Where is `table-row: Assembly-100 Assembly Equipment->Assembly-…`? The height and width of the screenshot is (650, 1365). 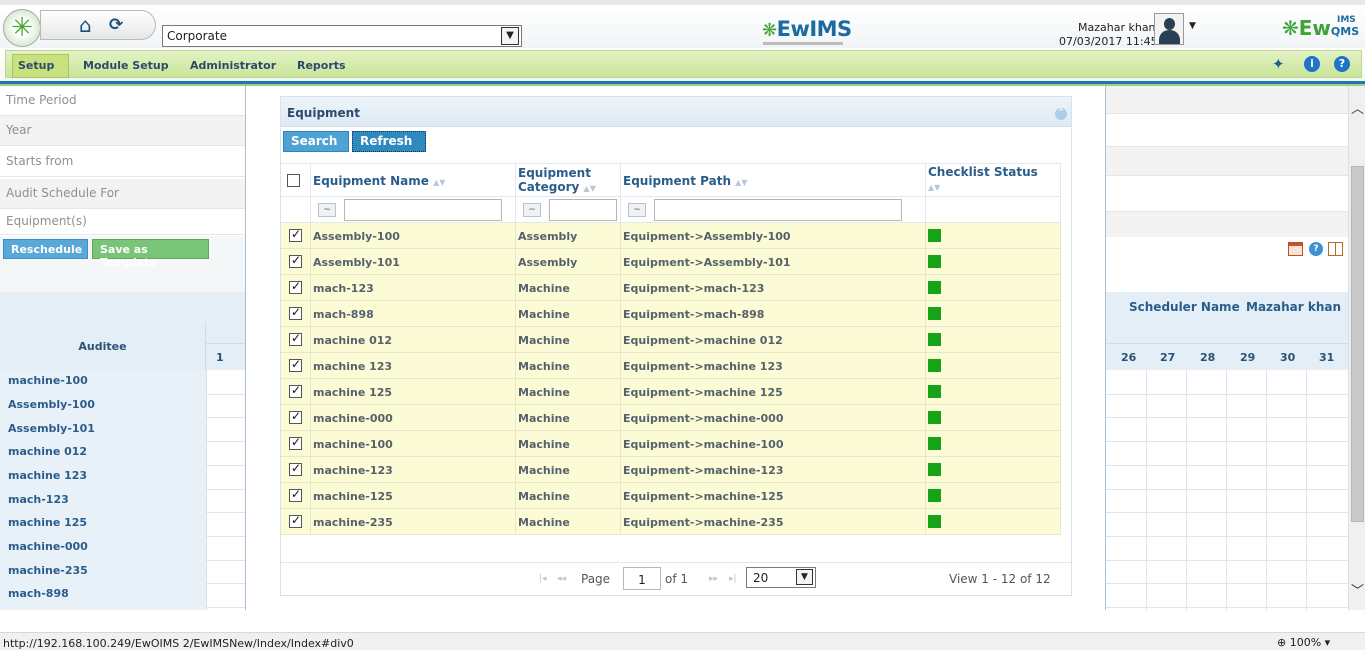
table-row: Assembly-100 Assembly Equipment->Assembly-… is located at coordinates (671, 236).